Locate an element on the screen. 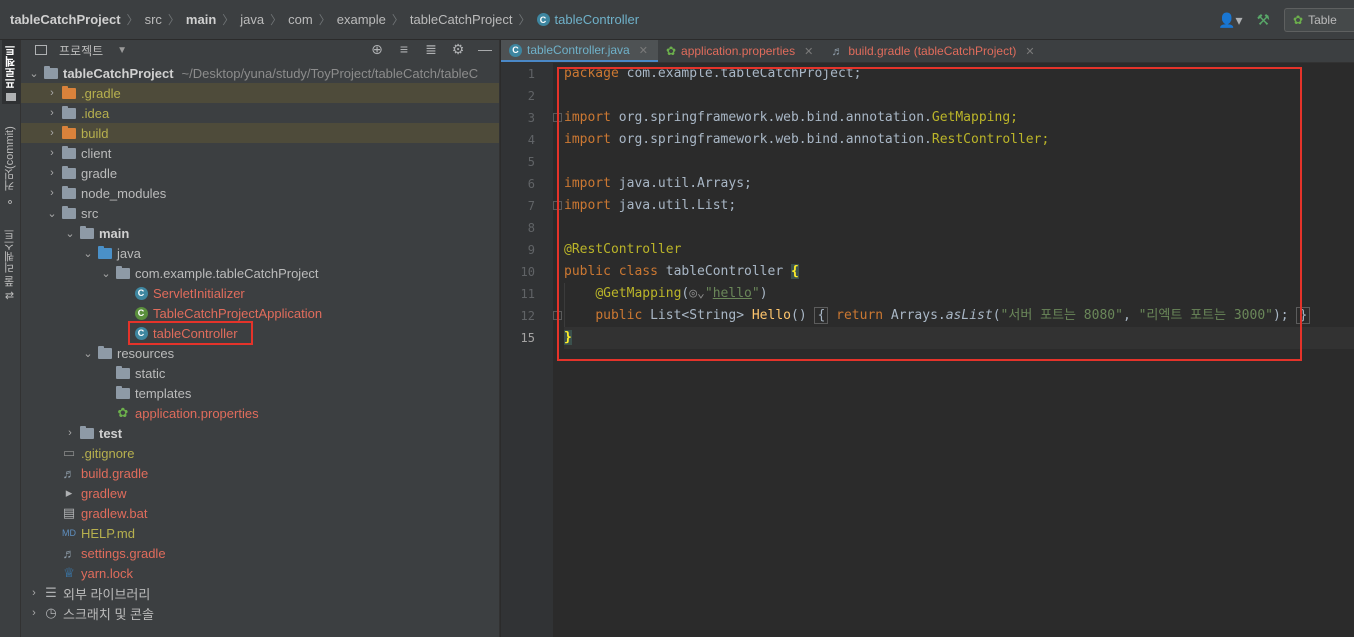  tree-item-selected: C tableController is located at coordinates (260, 333).